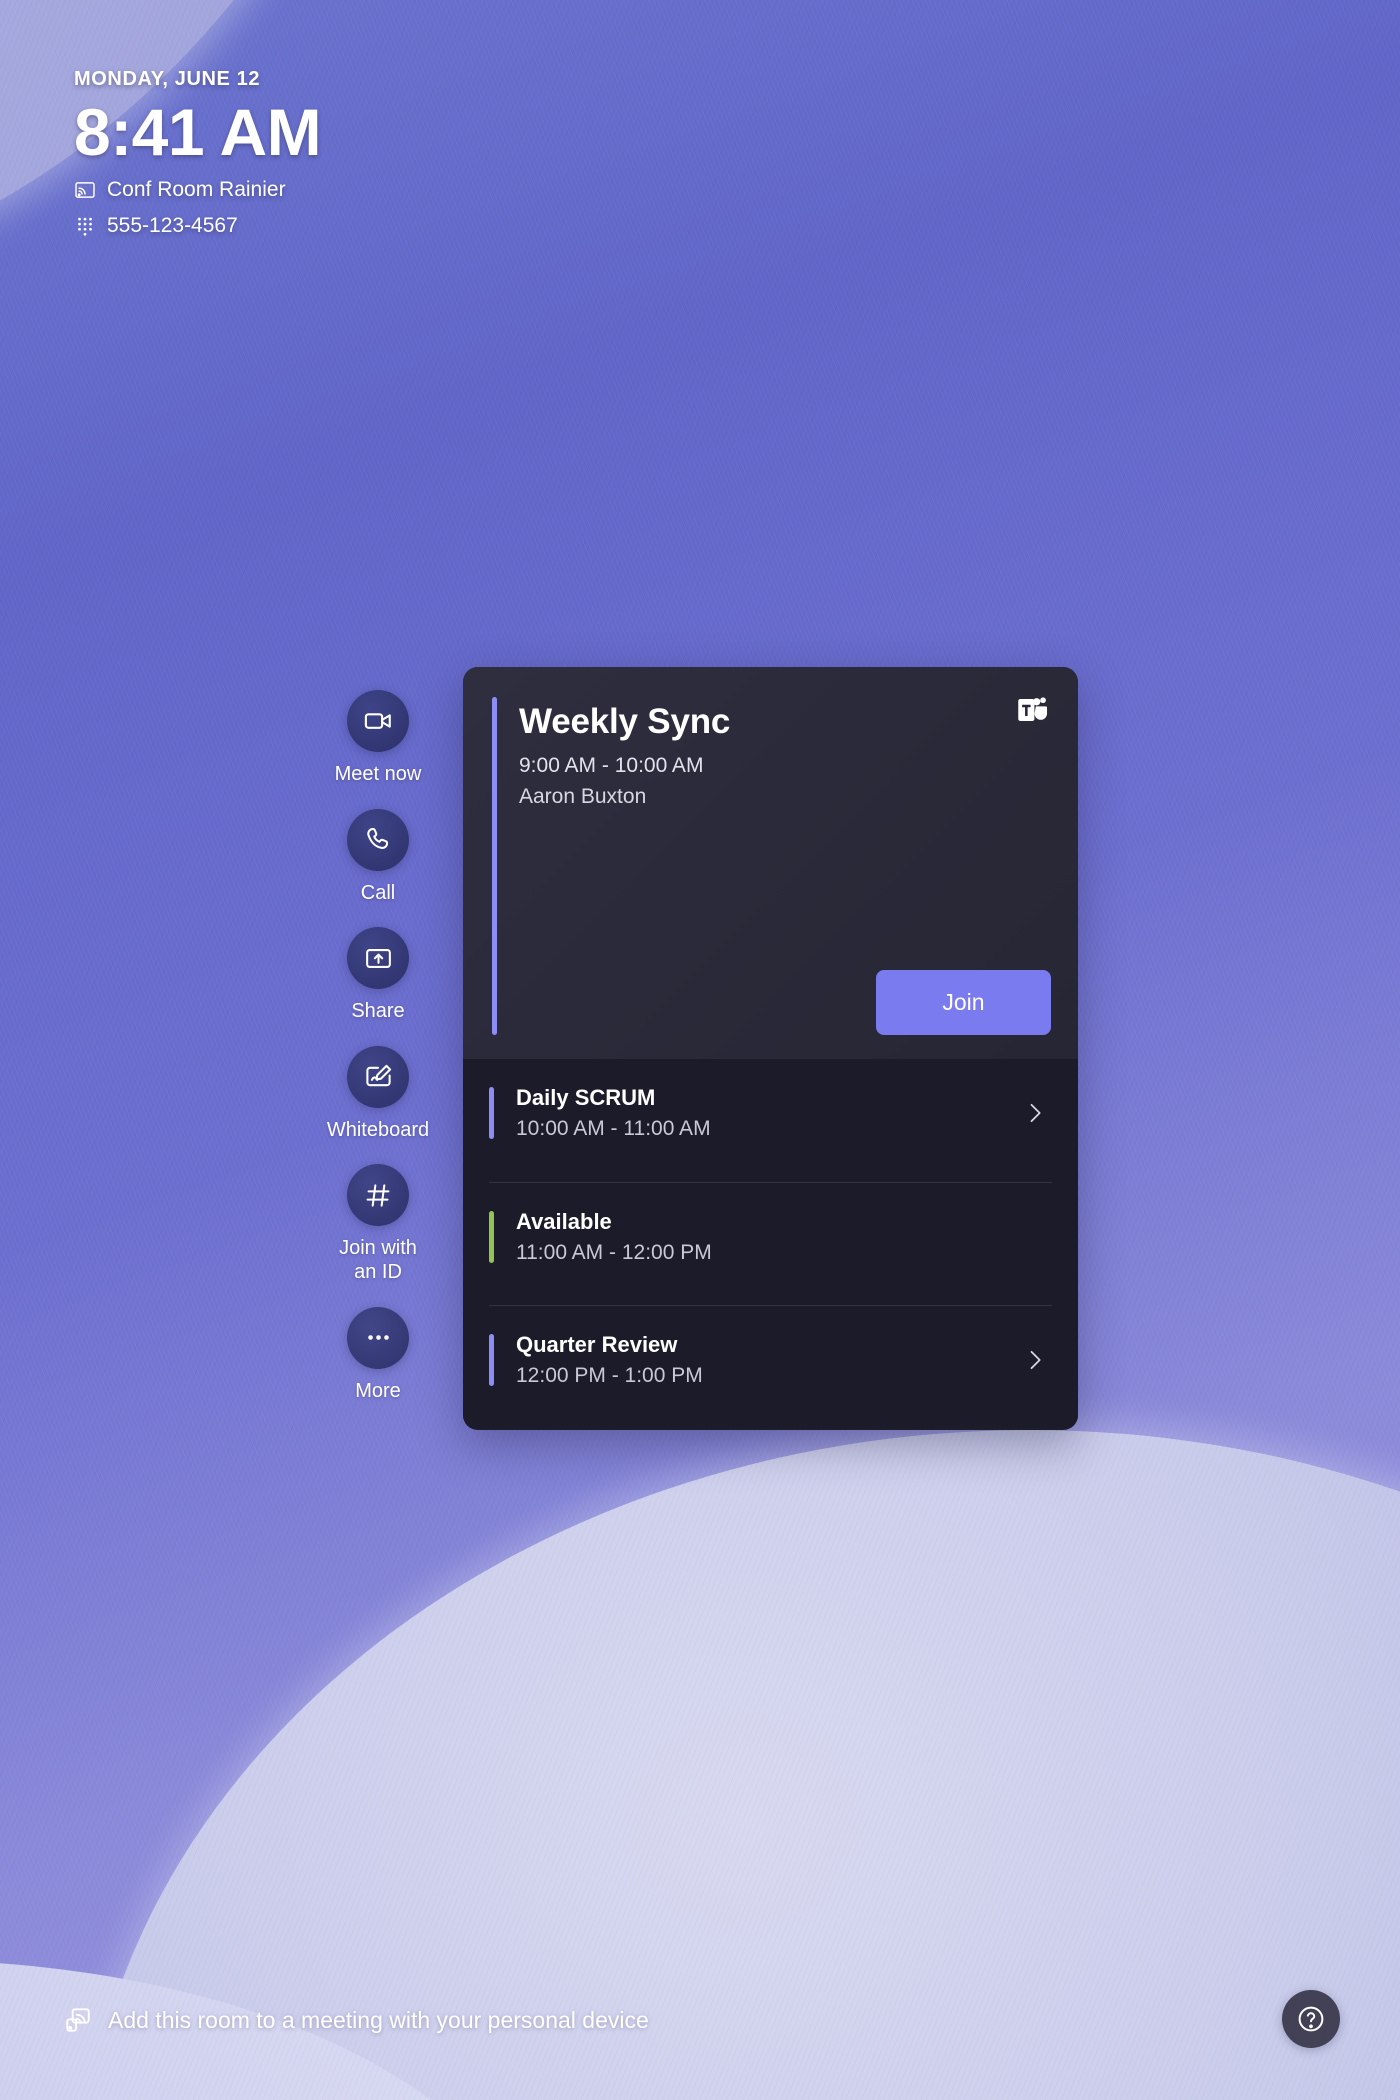 This screenshot has width=1400, height=2100. Describe the element at coordinates (583, 797) in the screenshot. I see `current-meeting-organizer: Aaron Buxton` at that location.